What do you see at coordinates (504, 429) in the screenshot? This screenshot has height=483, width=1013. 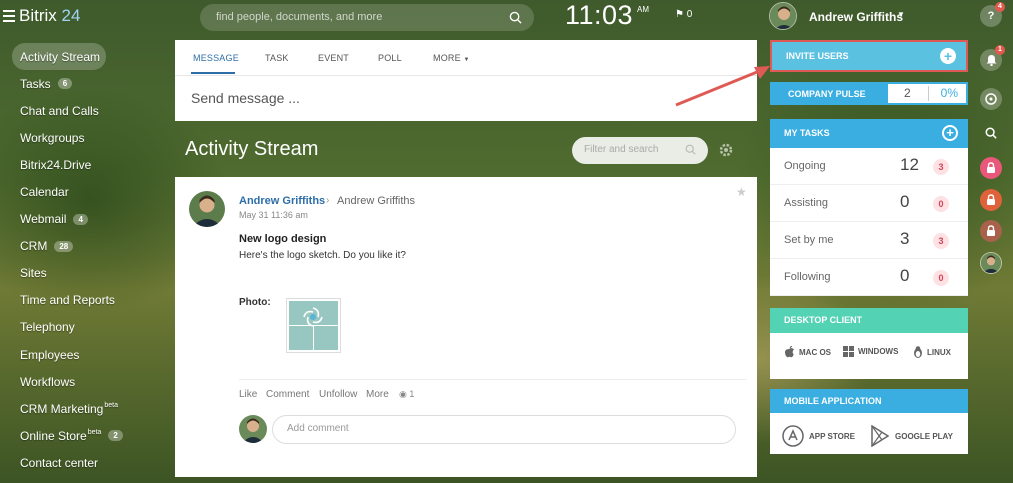 I see `comment-input: Add comment` at bounding box center [504, 429].